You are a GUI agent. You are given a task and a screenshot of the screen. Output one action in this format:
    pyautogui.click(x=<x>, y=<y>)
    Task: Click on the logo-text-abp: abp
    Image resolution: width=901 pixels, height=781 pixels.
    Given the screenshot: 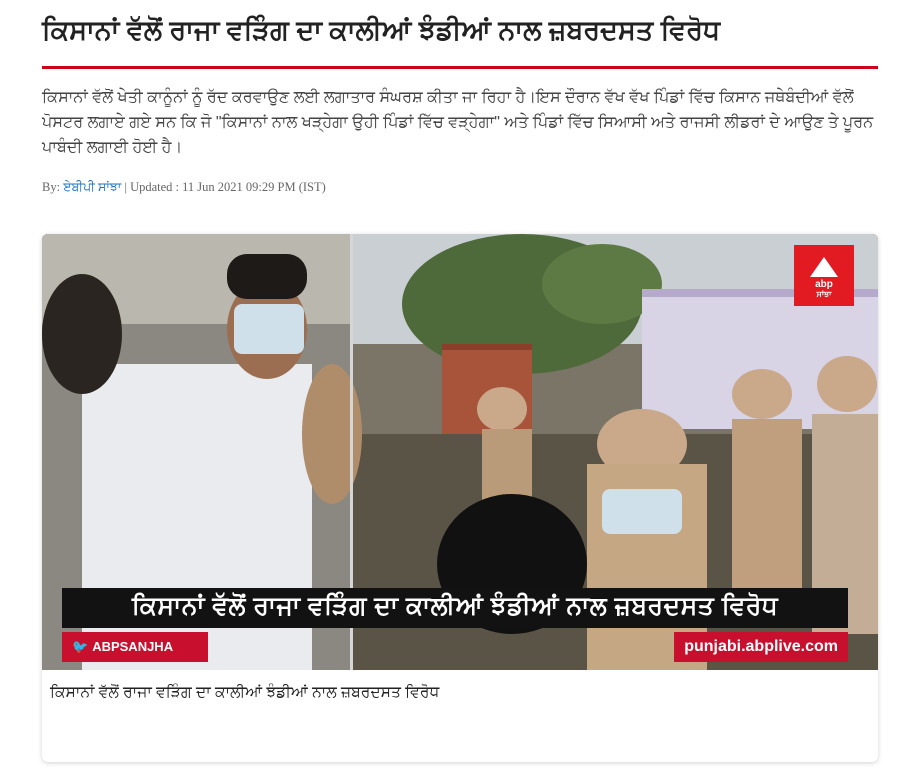 What is the action you would take?
    pyautogui.click(x=824, y=284)
    